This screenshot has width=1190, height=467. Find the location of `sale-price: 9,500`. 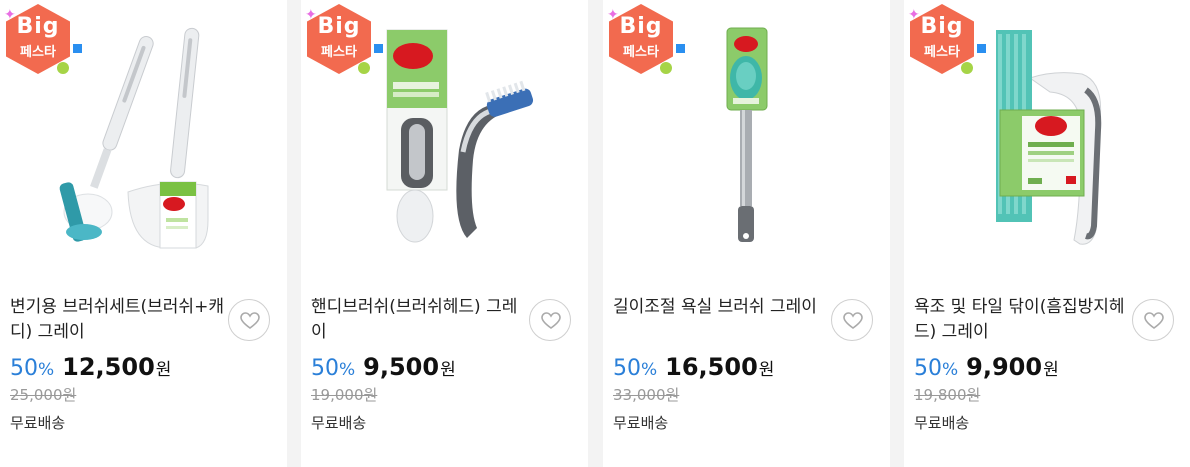

sale-price: 9,500 is located at coordinates (401, 367).